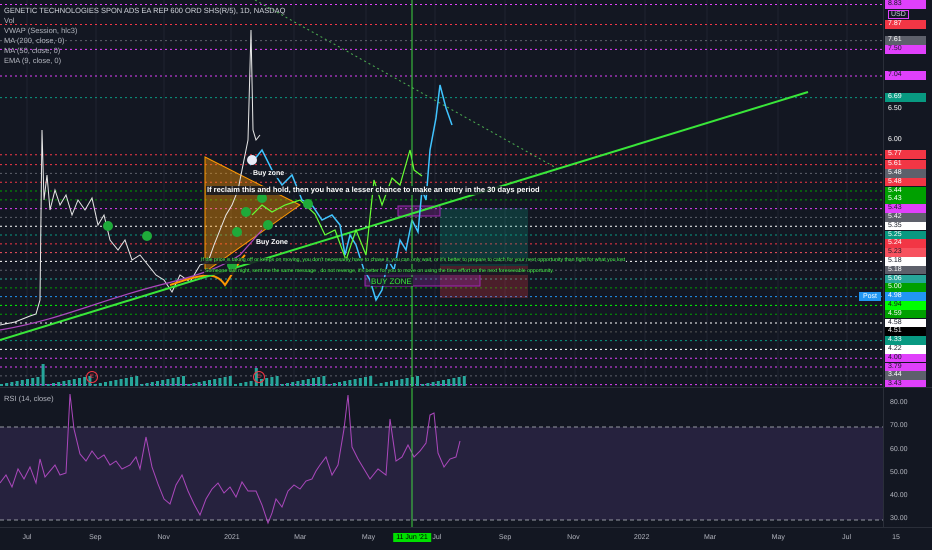 The image size is (932, 550). What do you see at coordinates (419, 211) in the screenshot?
I see `zone-rectangle` at bounding box center [419, 211].